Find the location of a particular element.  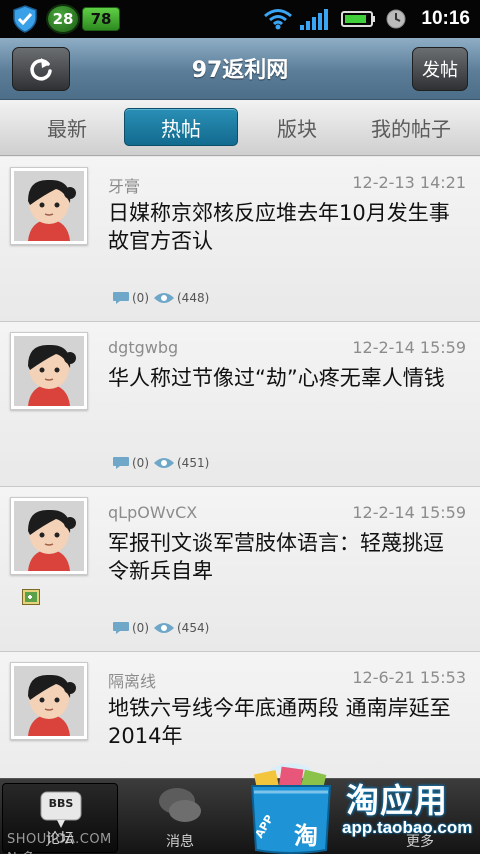

promo-bag-char: 淘 is located at coordinates (306, 836).